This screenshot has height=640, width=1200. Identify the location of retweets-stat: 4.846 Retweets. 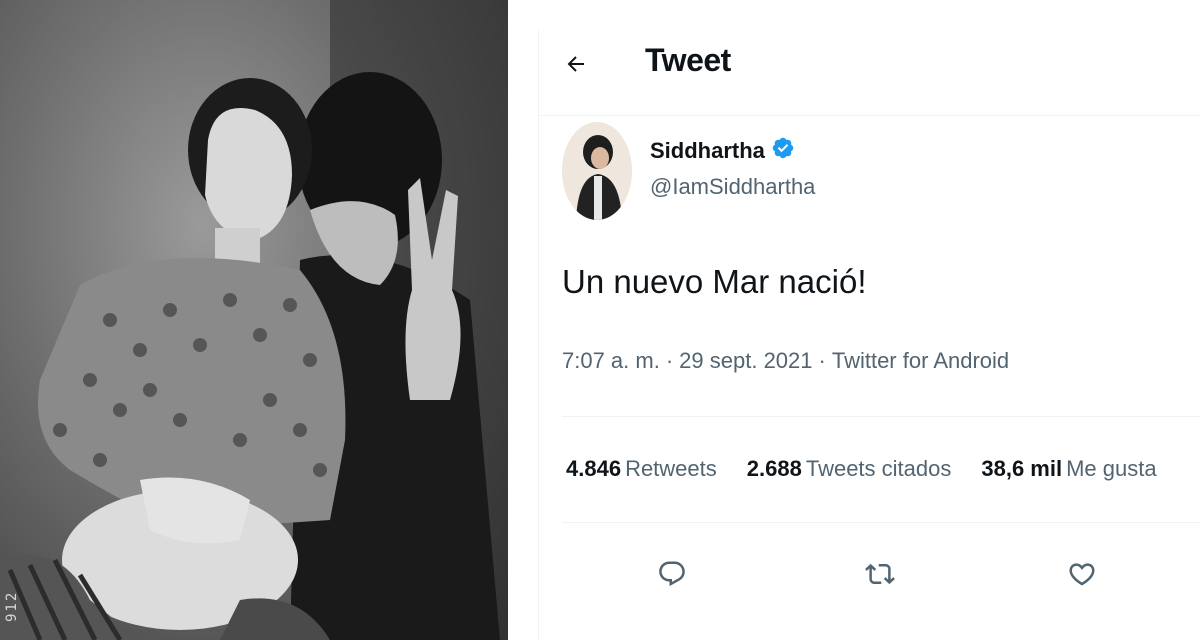
(641, 469).